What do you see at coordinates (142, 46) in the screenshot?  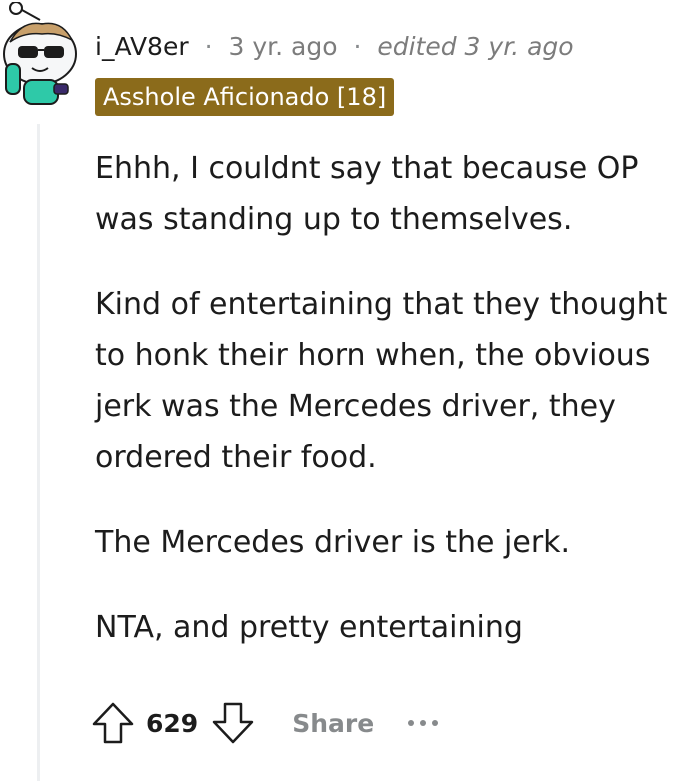 I see `username-link: i_AV8er` at bounding box center [142, 46].